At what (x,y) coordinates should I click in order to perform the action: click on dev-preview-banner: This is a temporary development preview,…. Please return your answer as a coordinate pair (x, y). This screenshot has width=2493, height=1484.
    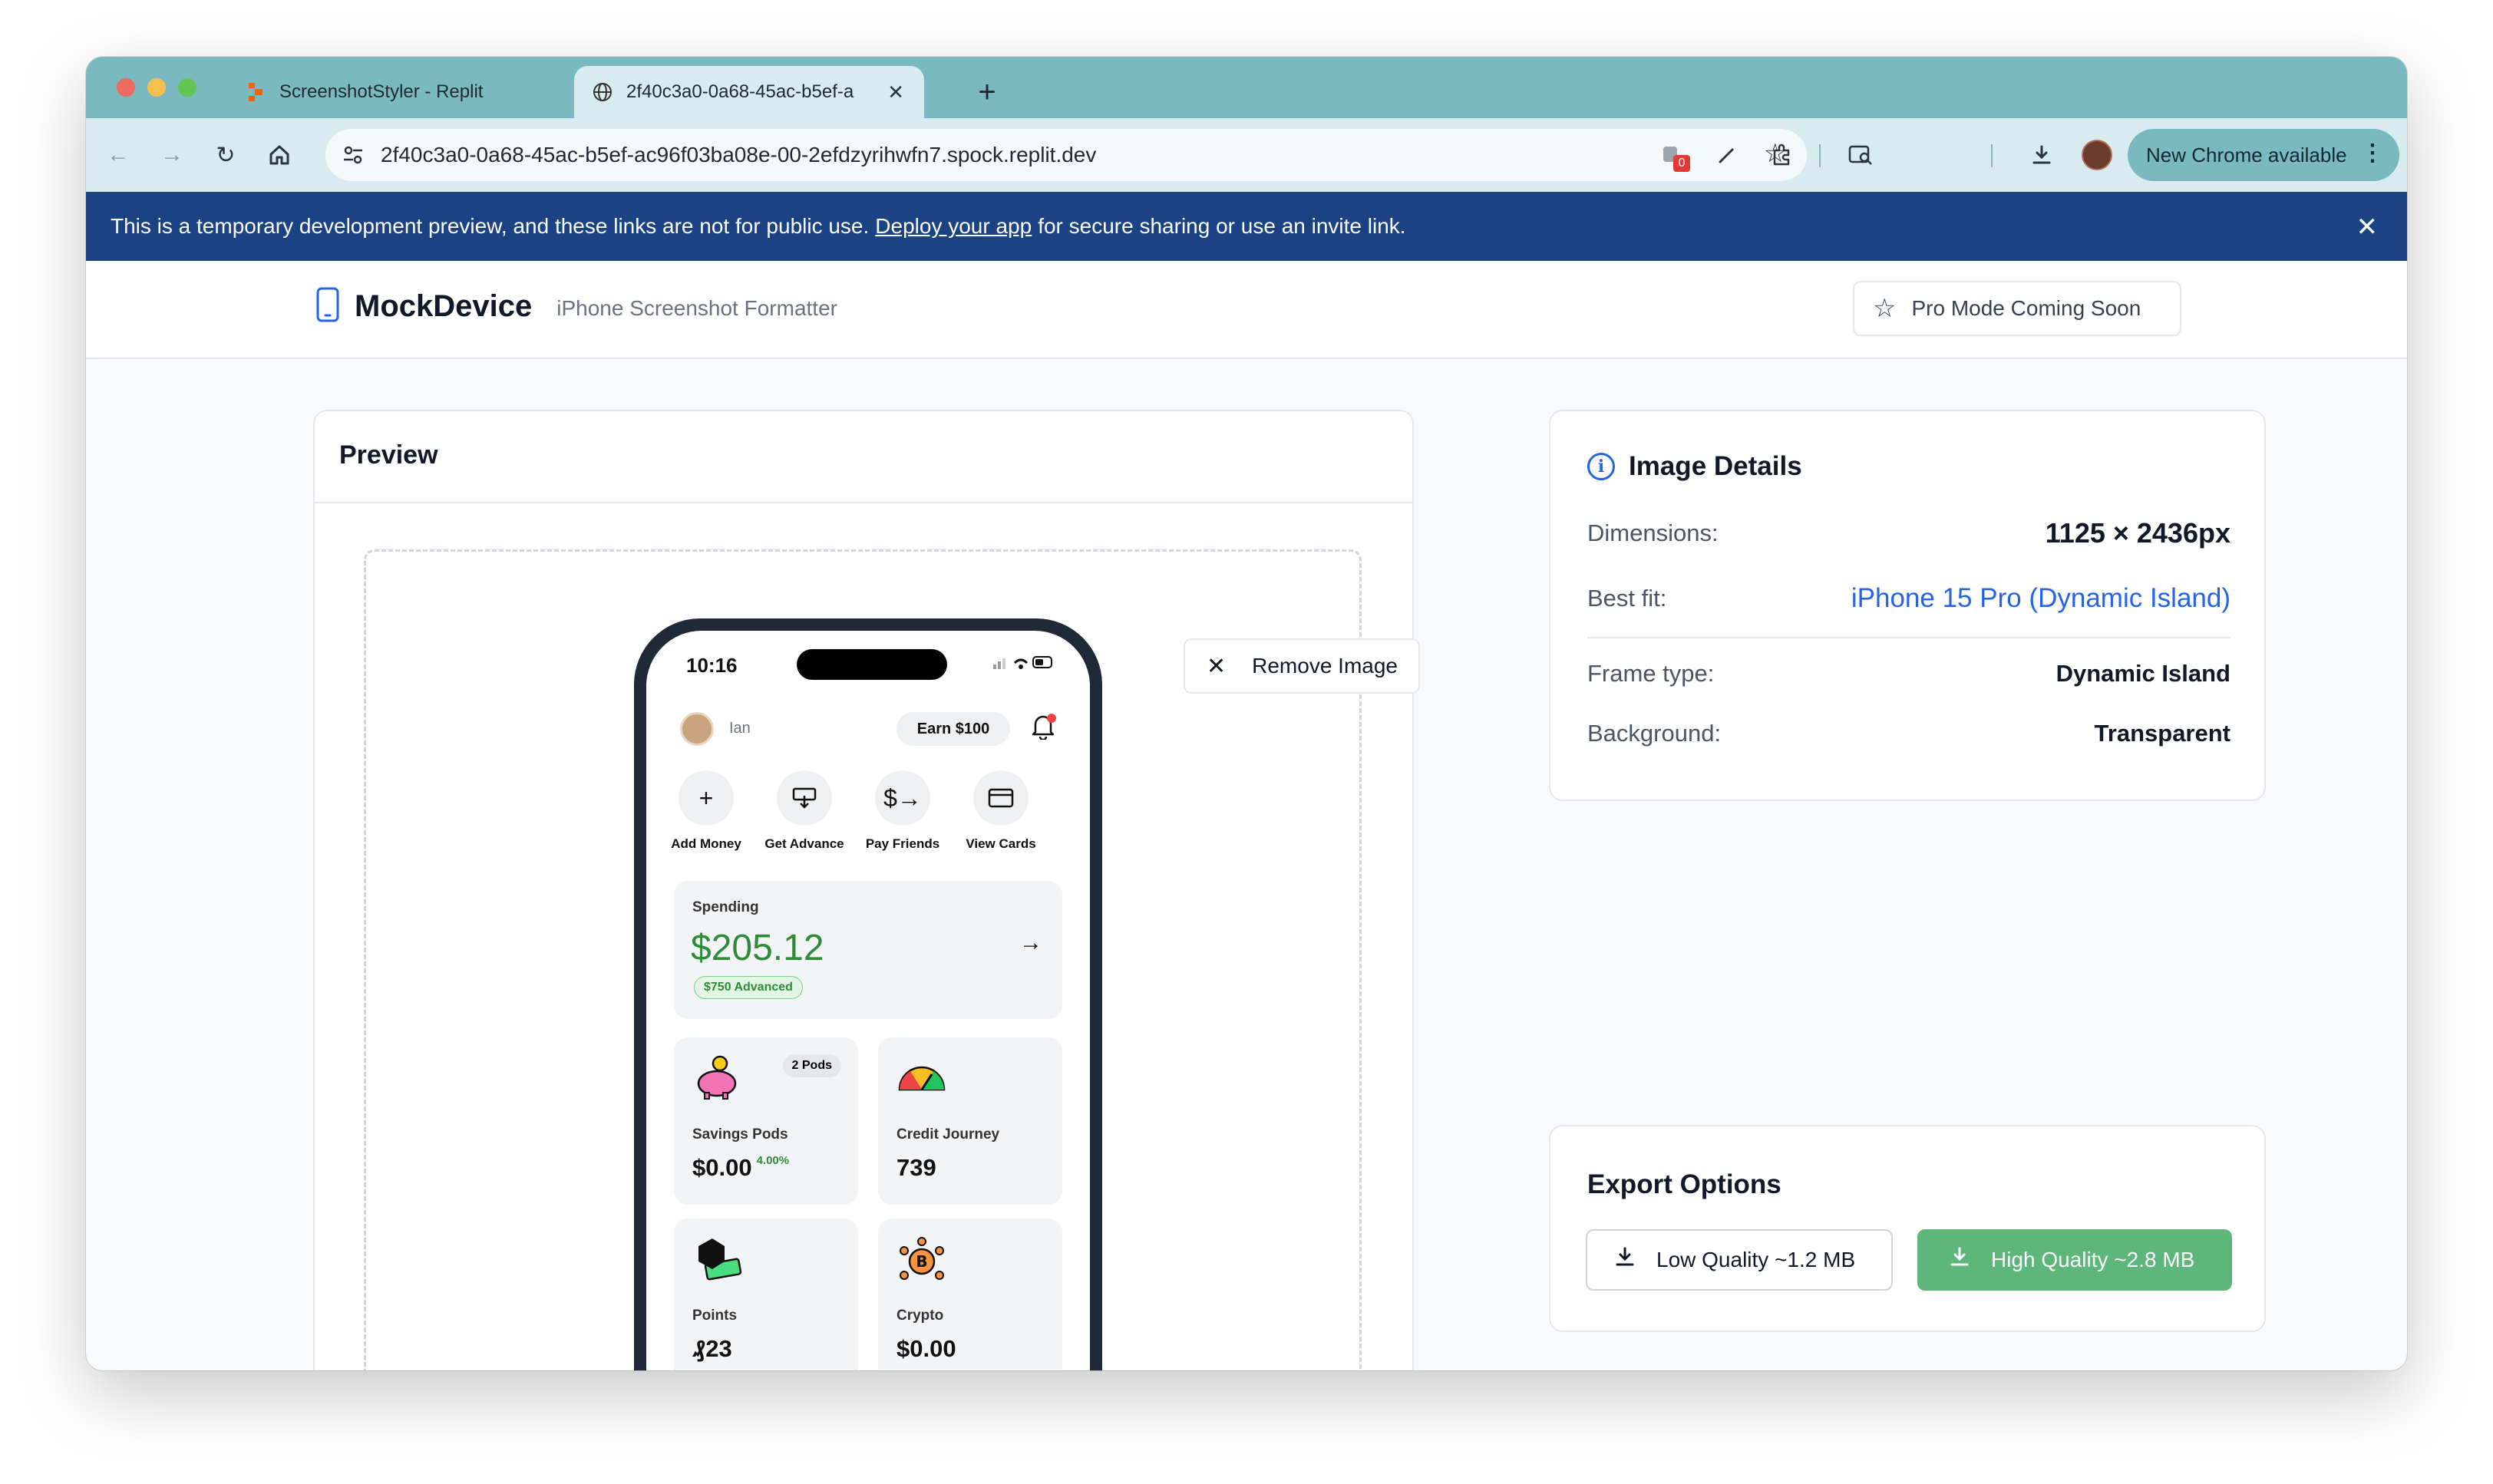
    Looking at the image, I should click on (1246, 226).